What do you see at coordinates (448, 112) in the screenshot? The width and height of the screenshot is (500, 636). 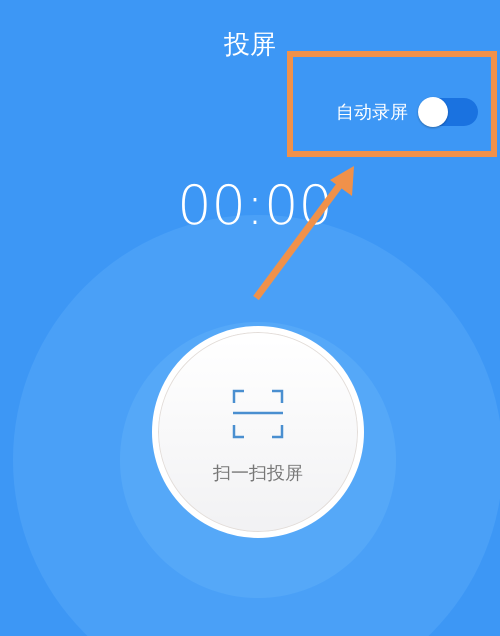 I see `auto-record-toggle` at bounding box center [448, 112].